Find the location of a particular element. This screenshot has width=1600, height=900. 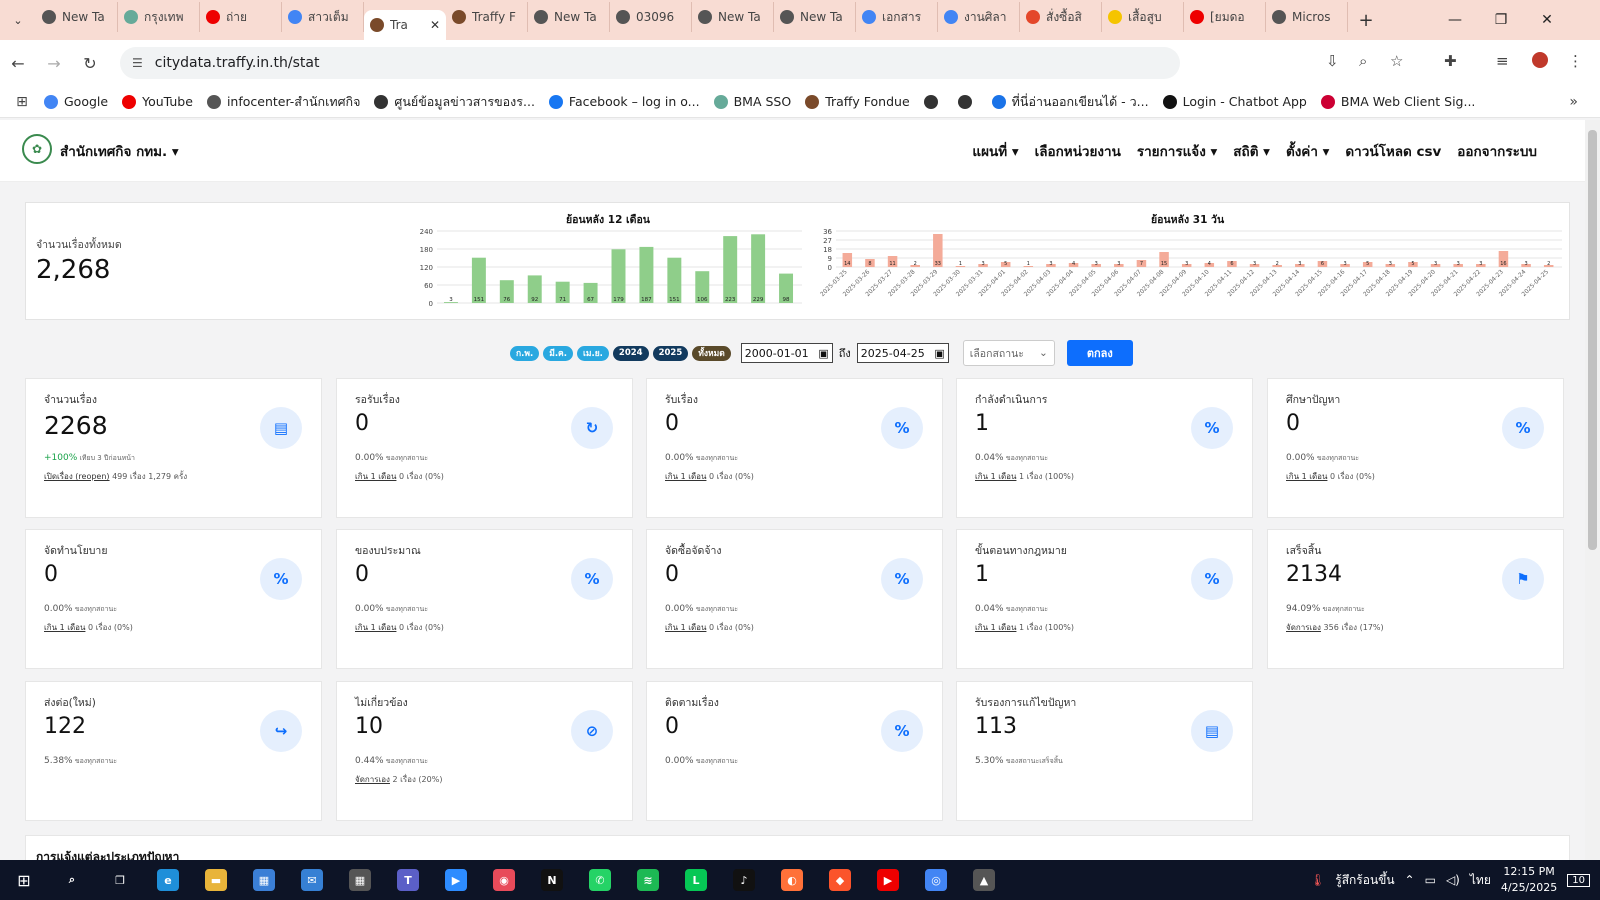

profile-avatar is located at coordinates (1540, 60).